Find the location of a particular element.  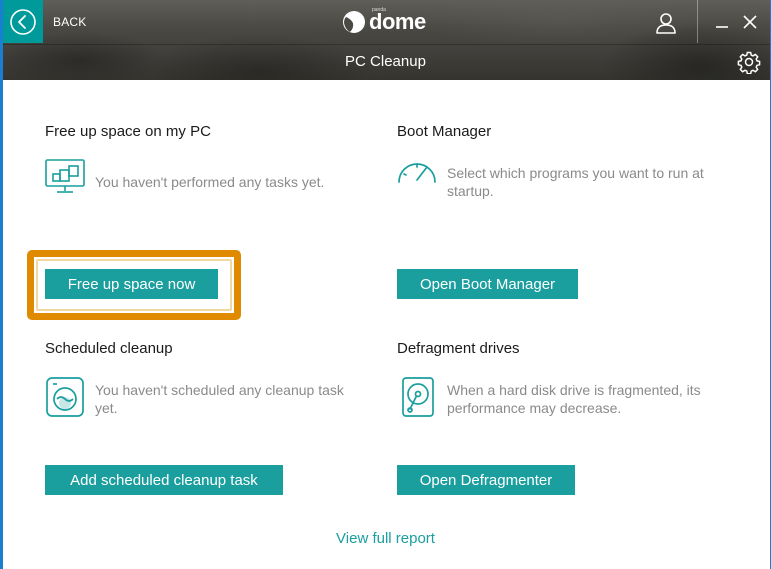

title-bar-separator is located at coordinates (697, 21).